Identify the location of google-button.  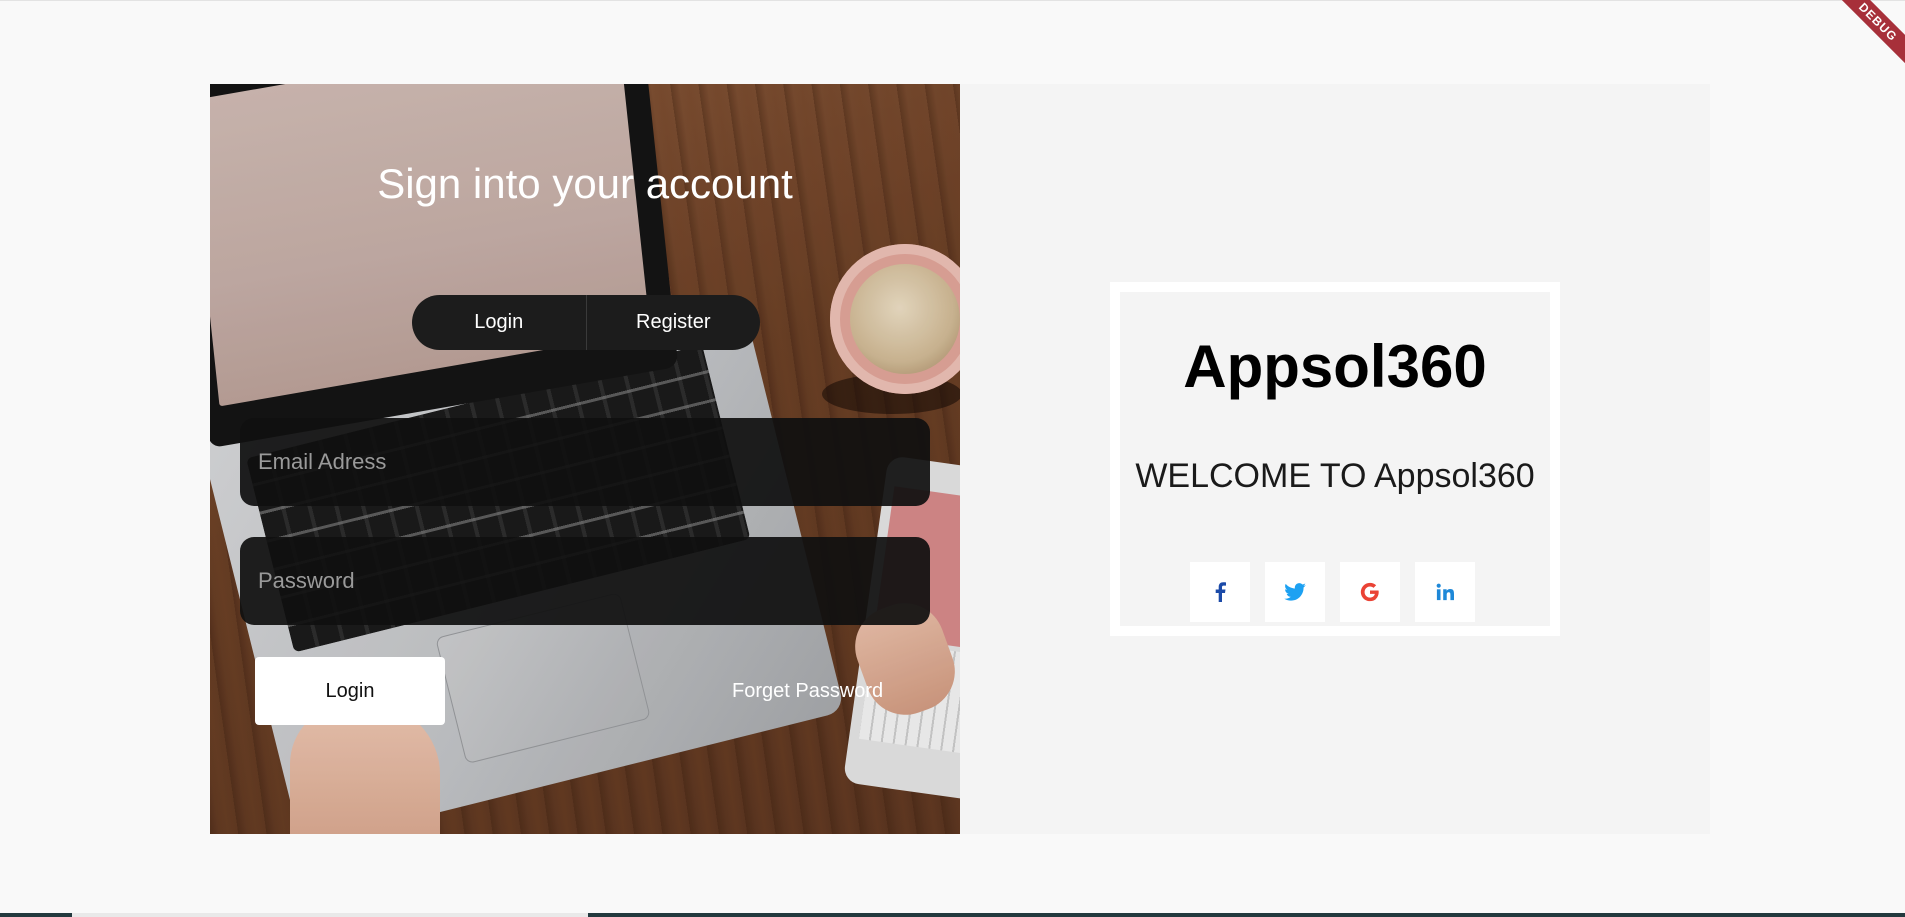
(1370, 592).